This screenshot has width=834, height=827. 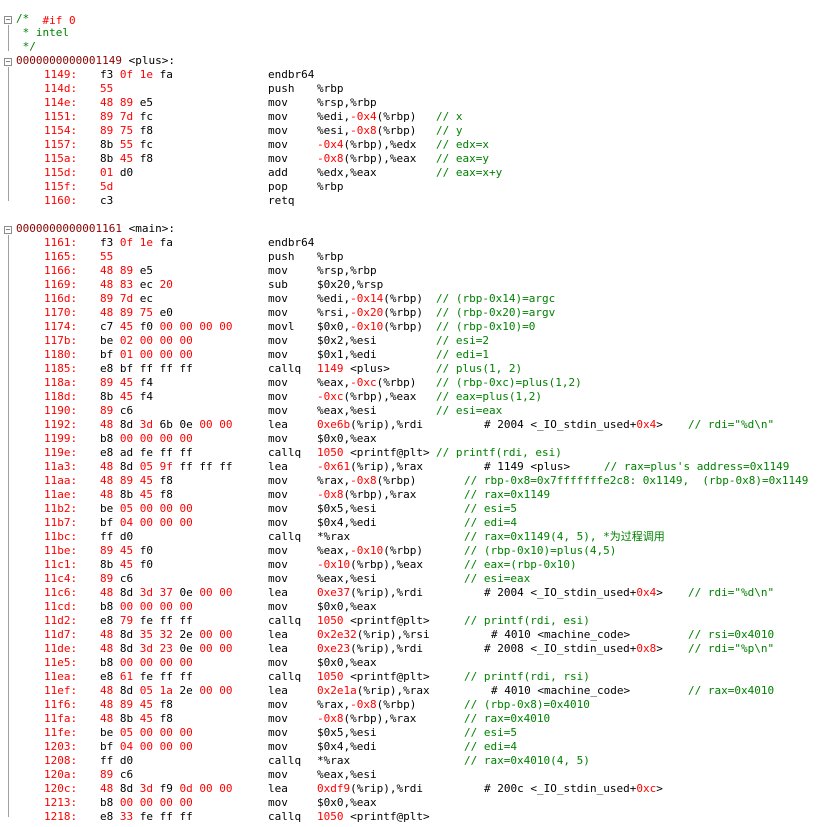 I want to click on operand: -0x14, so click(x=367, y=298).